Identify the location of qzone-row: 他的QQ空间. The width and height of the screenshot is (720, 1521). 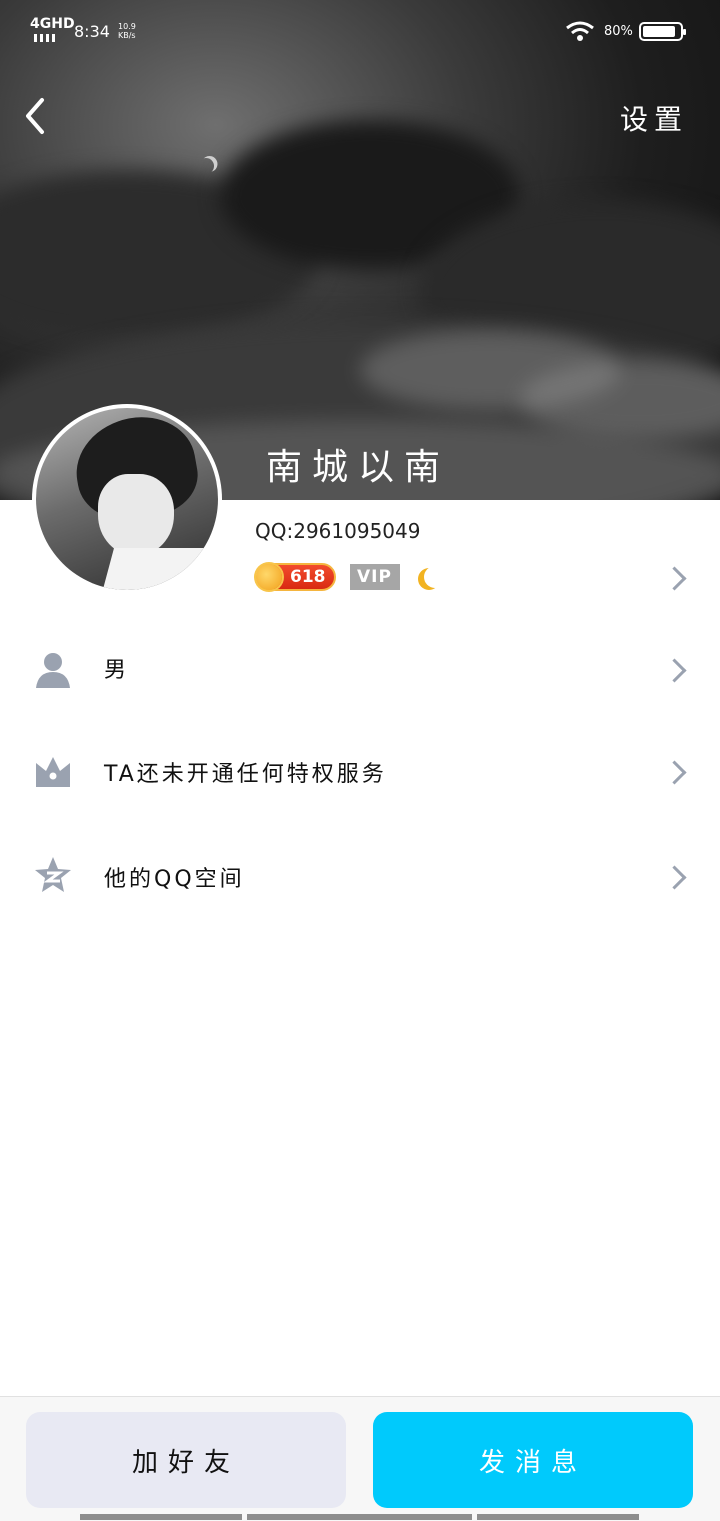
(360, 875).